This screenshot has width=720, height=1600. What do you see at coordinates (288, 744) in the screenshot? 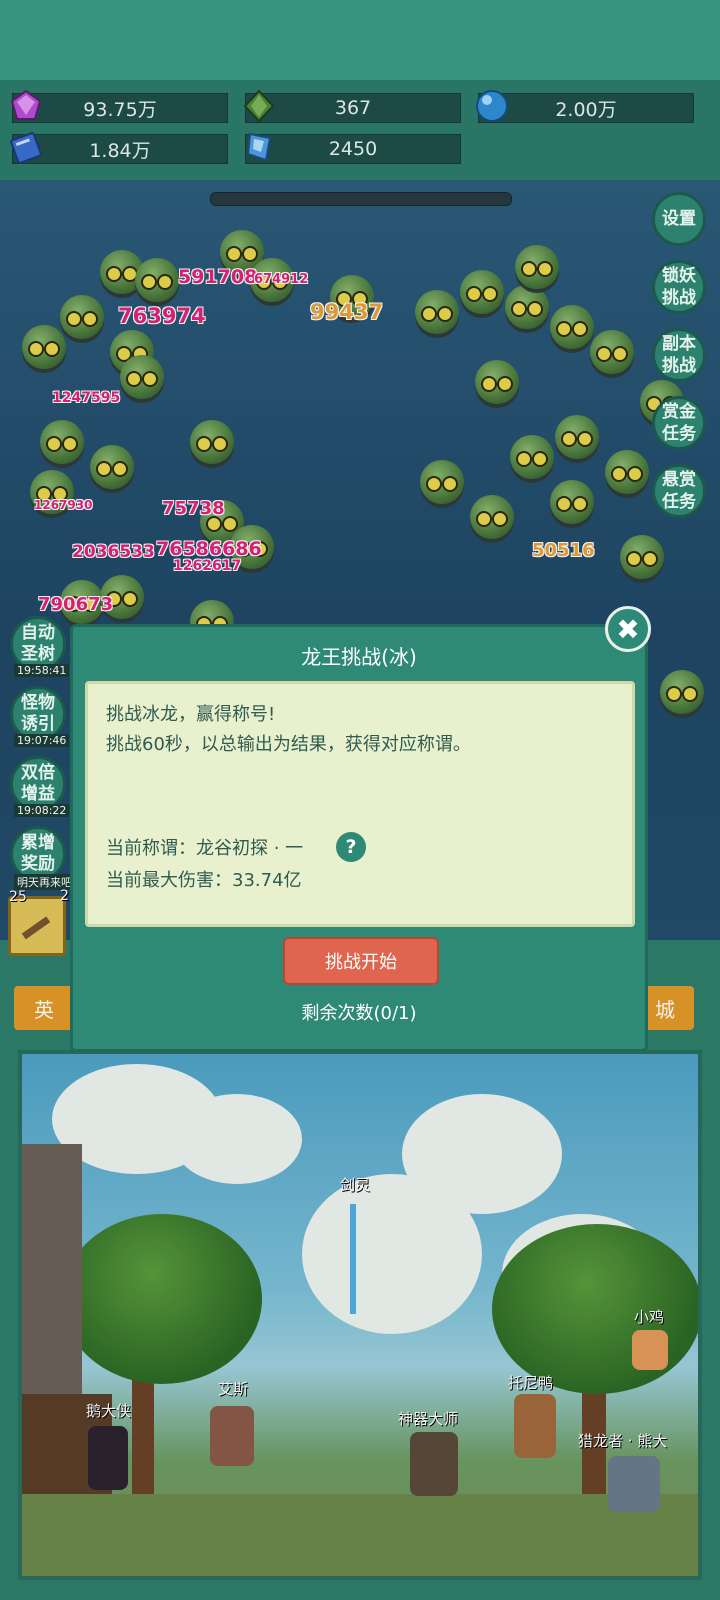
I see `challenge-rules: 挑战60秒，以总输出为结果，获得对应称谓。` at bounding box center [288, 744].